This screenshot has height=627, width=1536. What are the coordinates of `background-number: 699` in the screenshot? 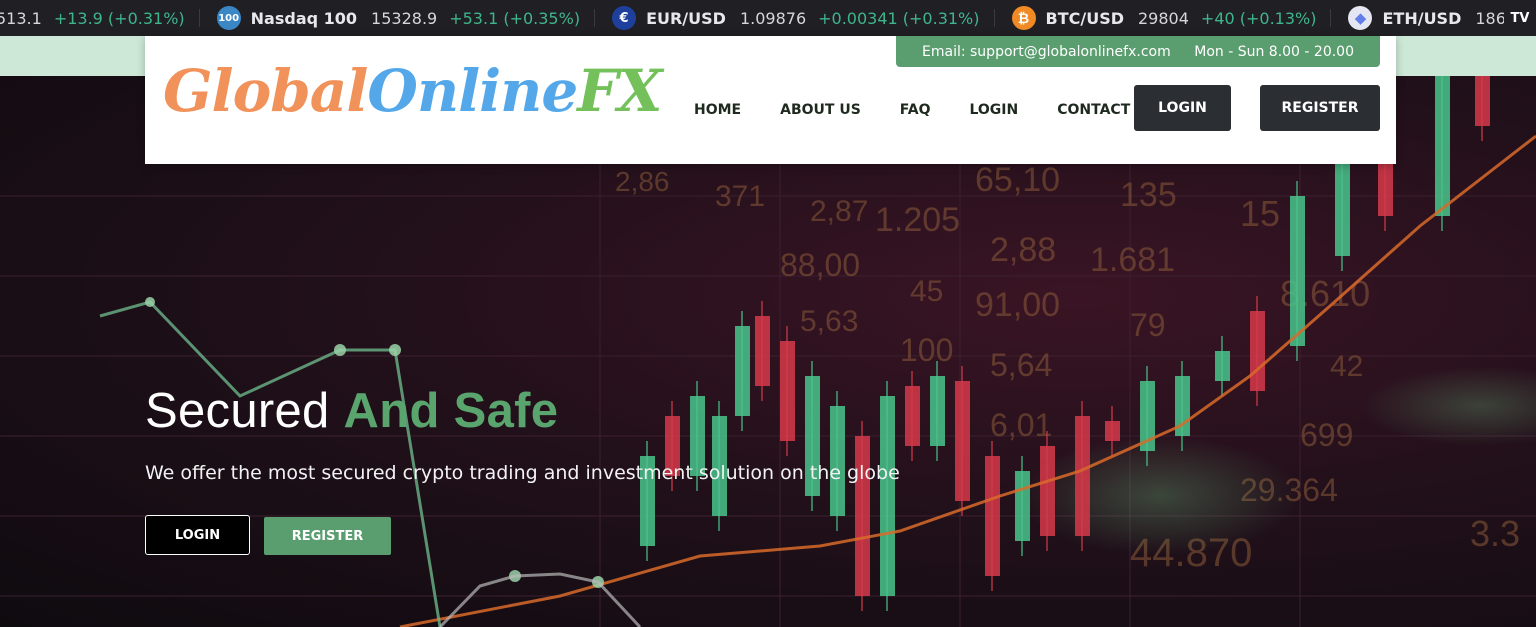 It's located at (1326, 435).